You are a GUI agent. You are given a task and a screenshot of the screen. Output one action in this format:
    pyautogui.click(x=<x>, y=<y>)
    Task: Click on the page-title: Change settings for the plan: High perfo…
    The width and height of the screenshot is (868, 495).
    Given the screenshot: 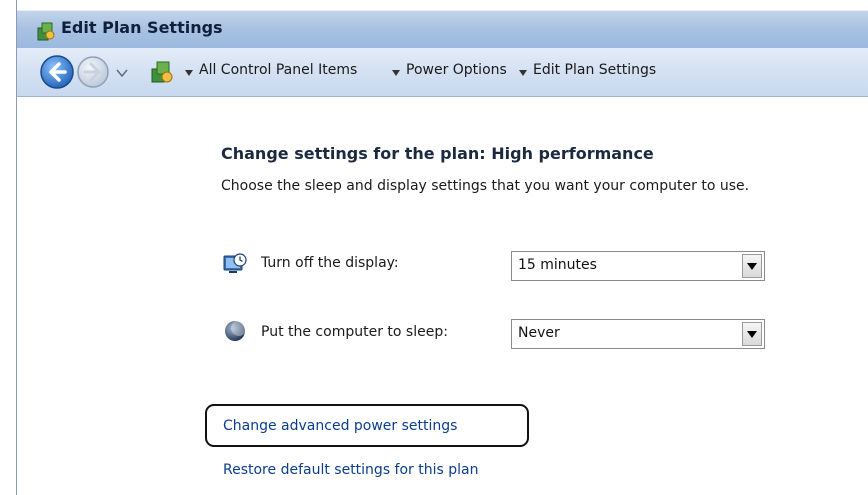 What is the action you would take?
    pyautogui.click(x=437, y=153)
    